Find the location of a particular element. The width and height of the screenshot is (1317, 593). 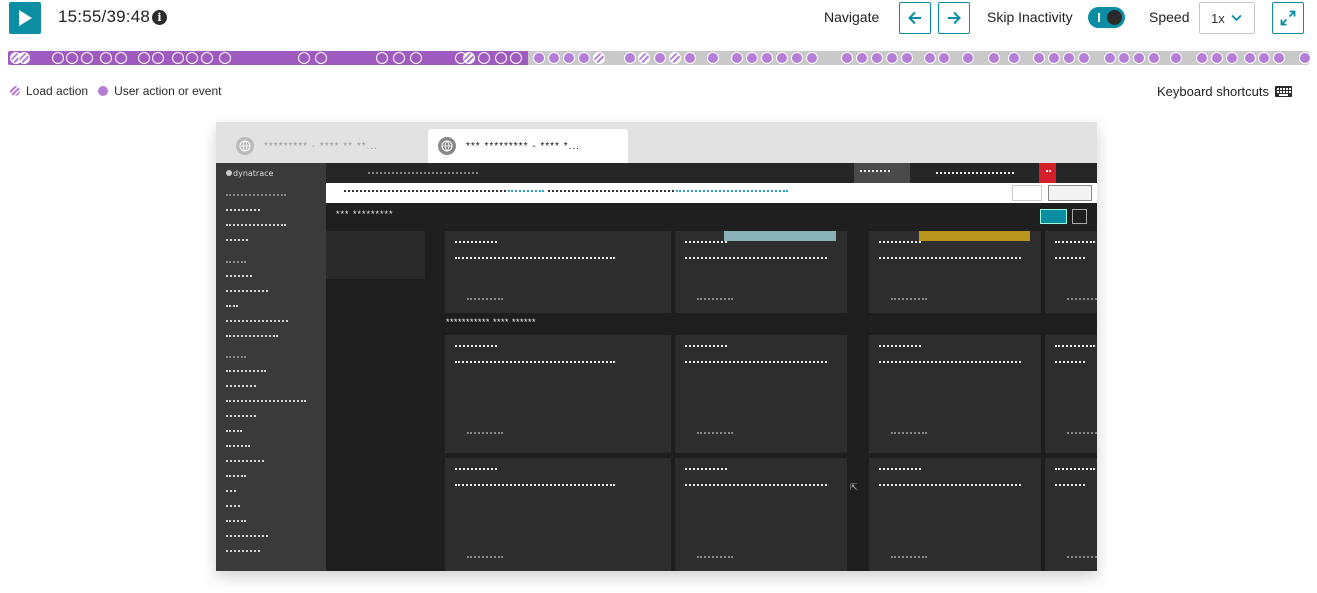

fullscreen-button is located at coordinates (1288, 18).